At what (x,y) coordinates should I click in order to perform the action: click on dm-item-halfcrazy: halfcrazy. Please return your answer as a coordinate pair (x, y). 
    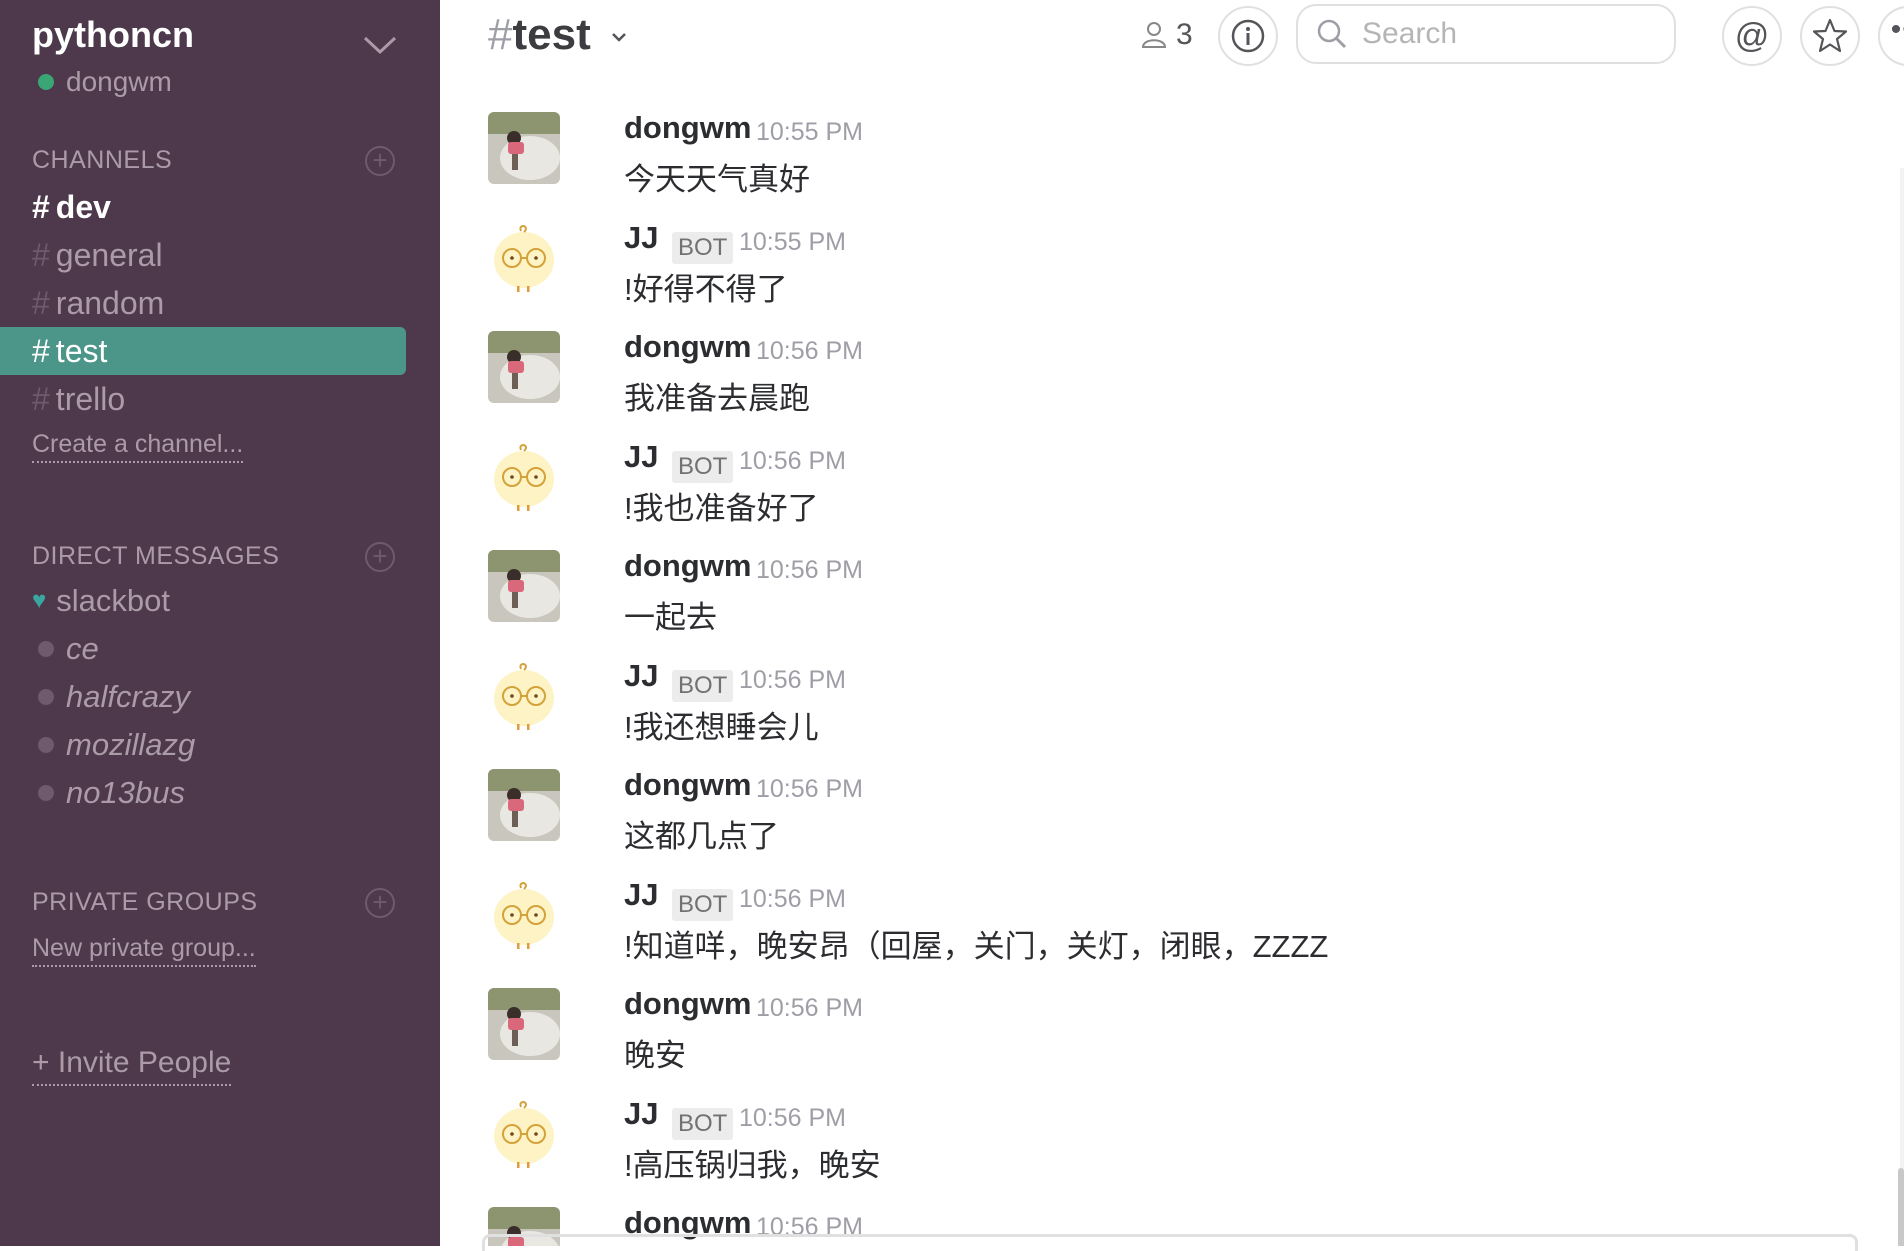
    Looking at the image, I should click on (111, 697).